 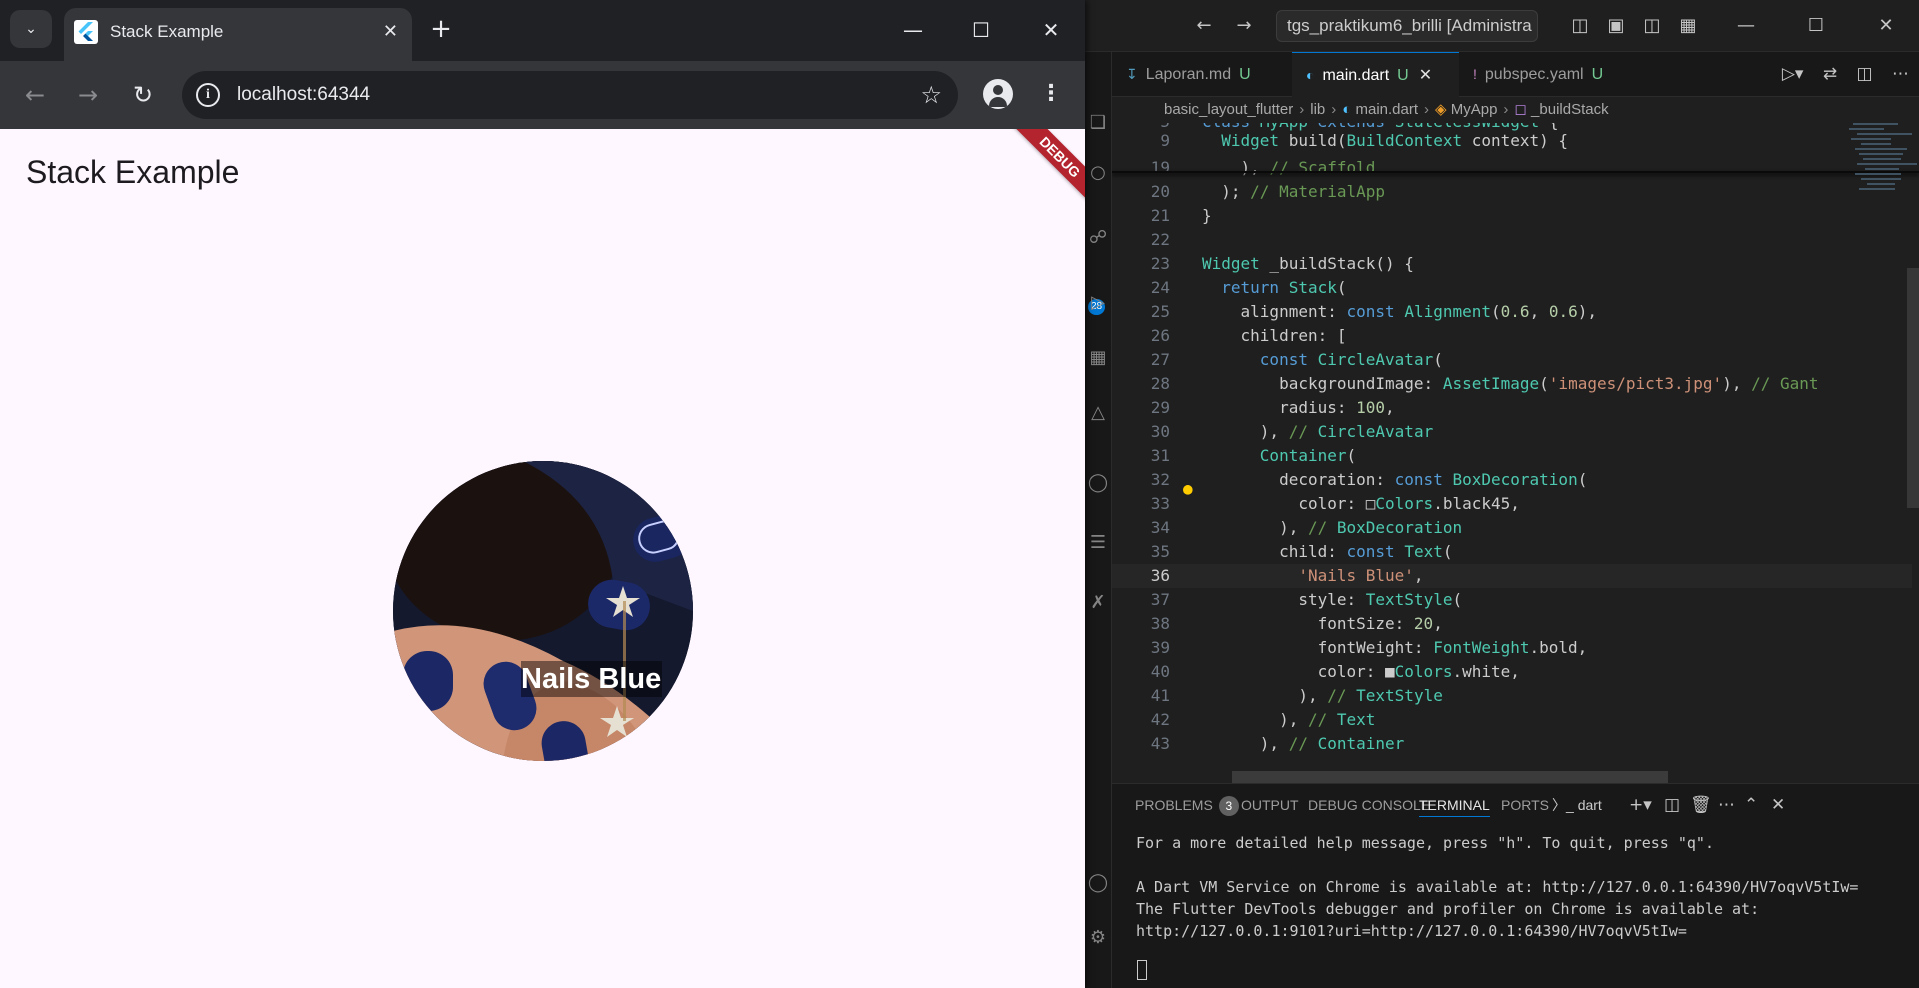 What do you see at coordinates (1652, 26) in the screenshot?
I see `toggle-secondary-sidebar-icon: ◫` at bounding box center [1652, 26].